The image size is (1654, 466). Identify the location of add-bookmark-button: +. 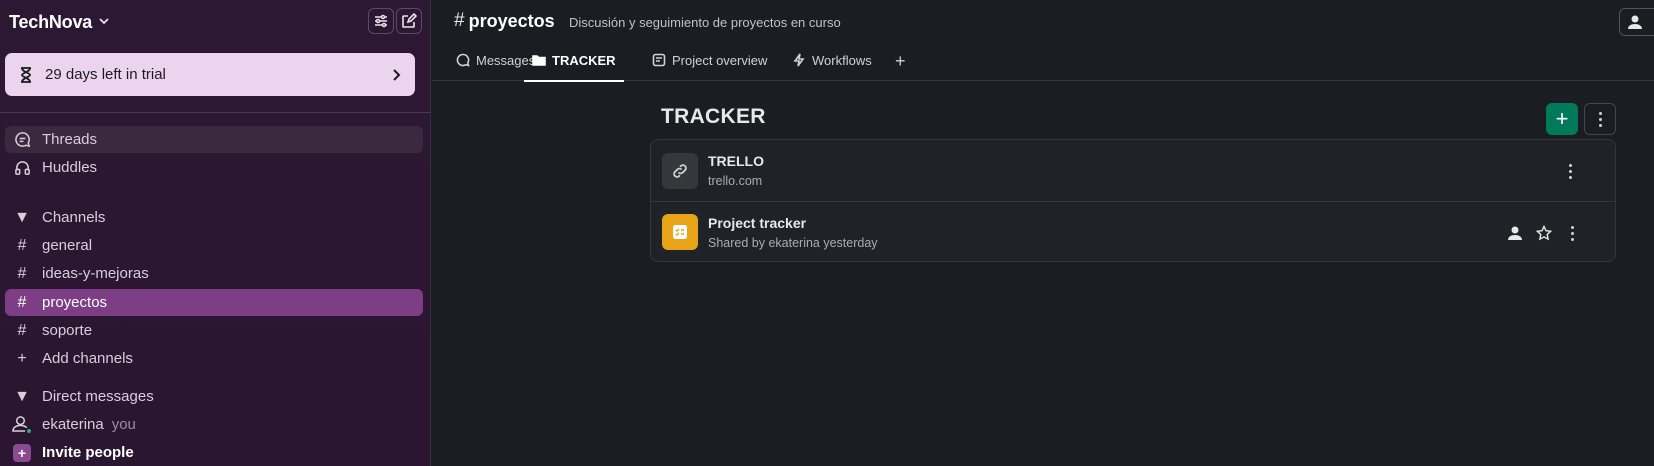
(1562, 119).